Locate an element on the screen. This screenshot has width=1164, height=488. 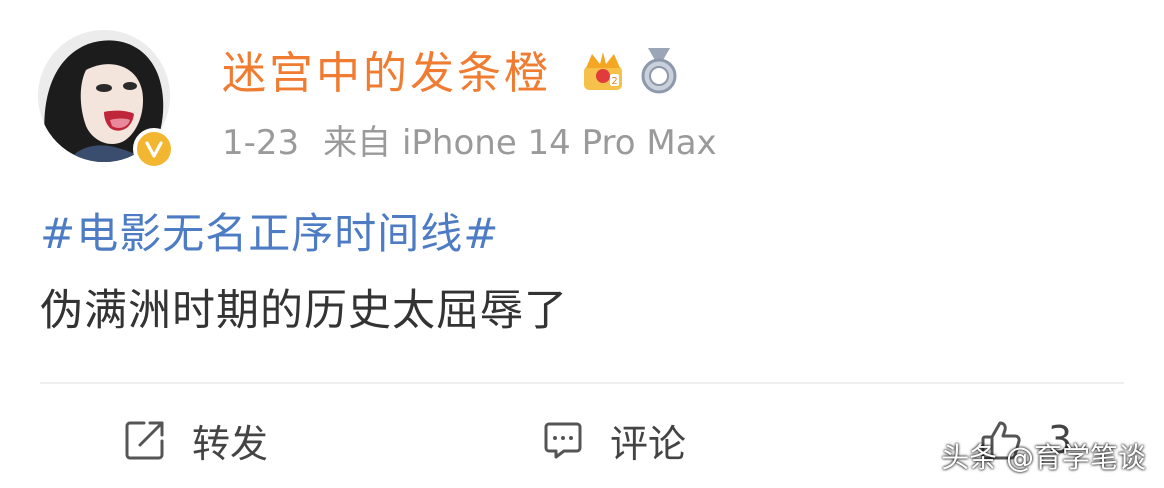
post-meta: 1-23 来自 iPhone 14 Pro Max is located at coordinates (469, 143).